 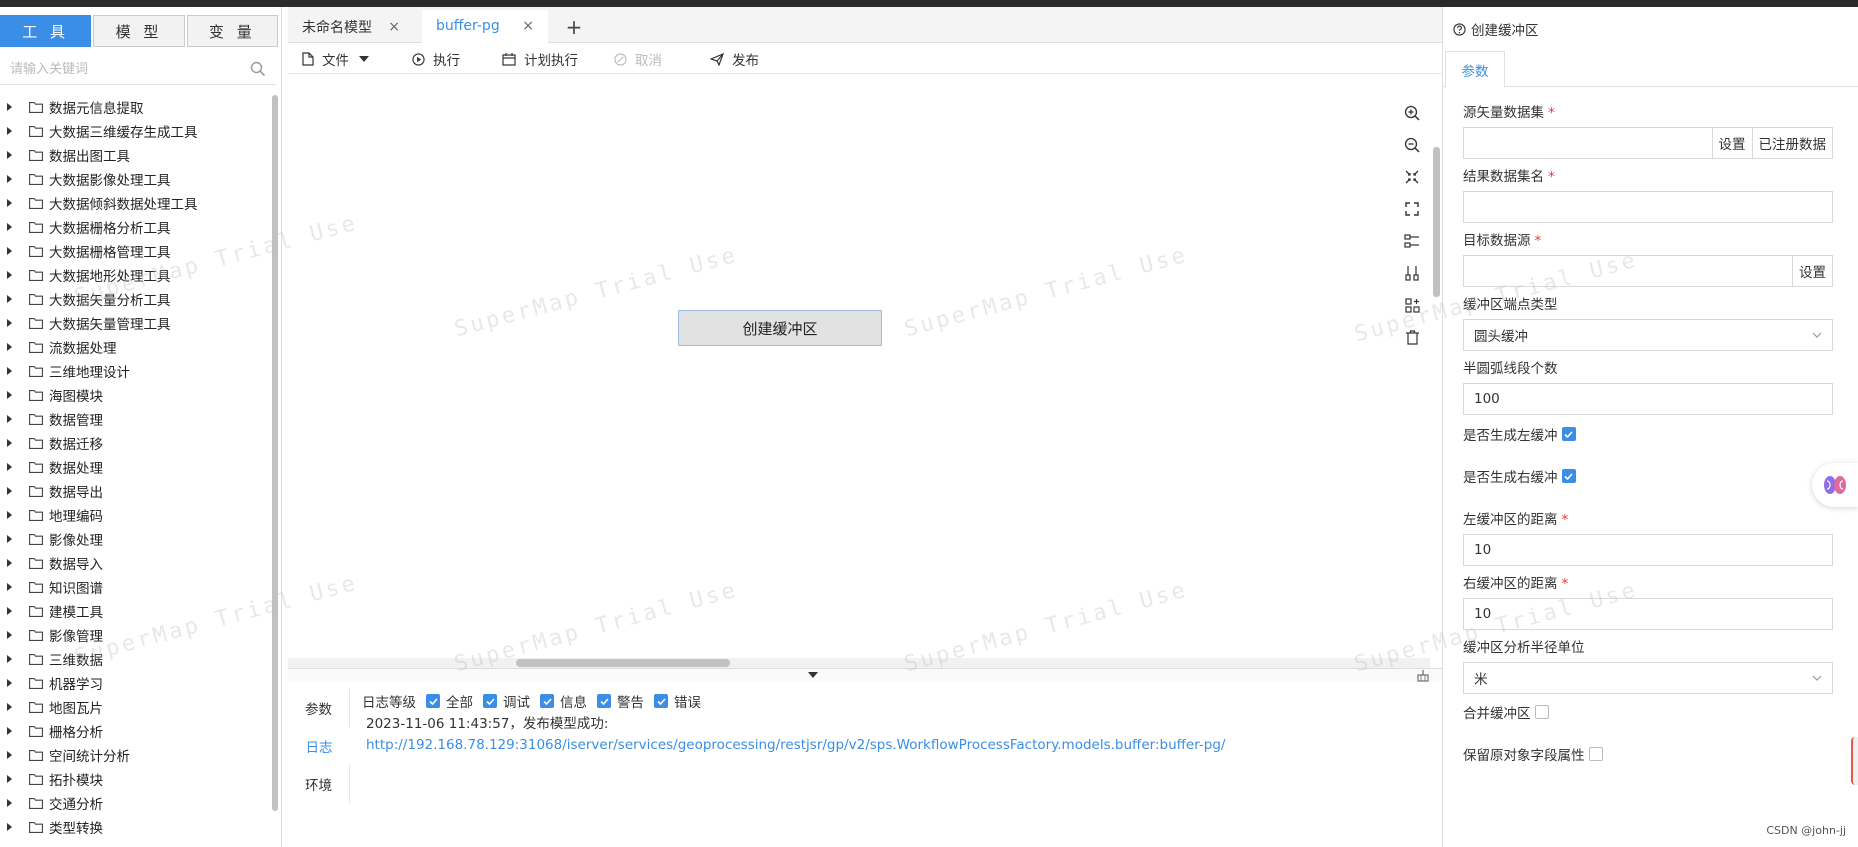 What do you see at coordinates (1412, 273) in the screenshot?
I see `layout-vertical-icon` at bounding box center [1412, 273].